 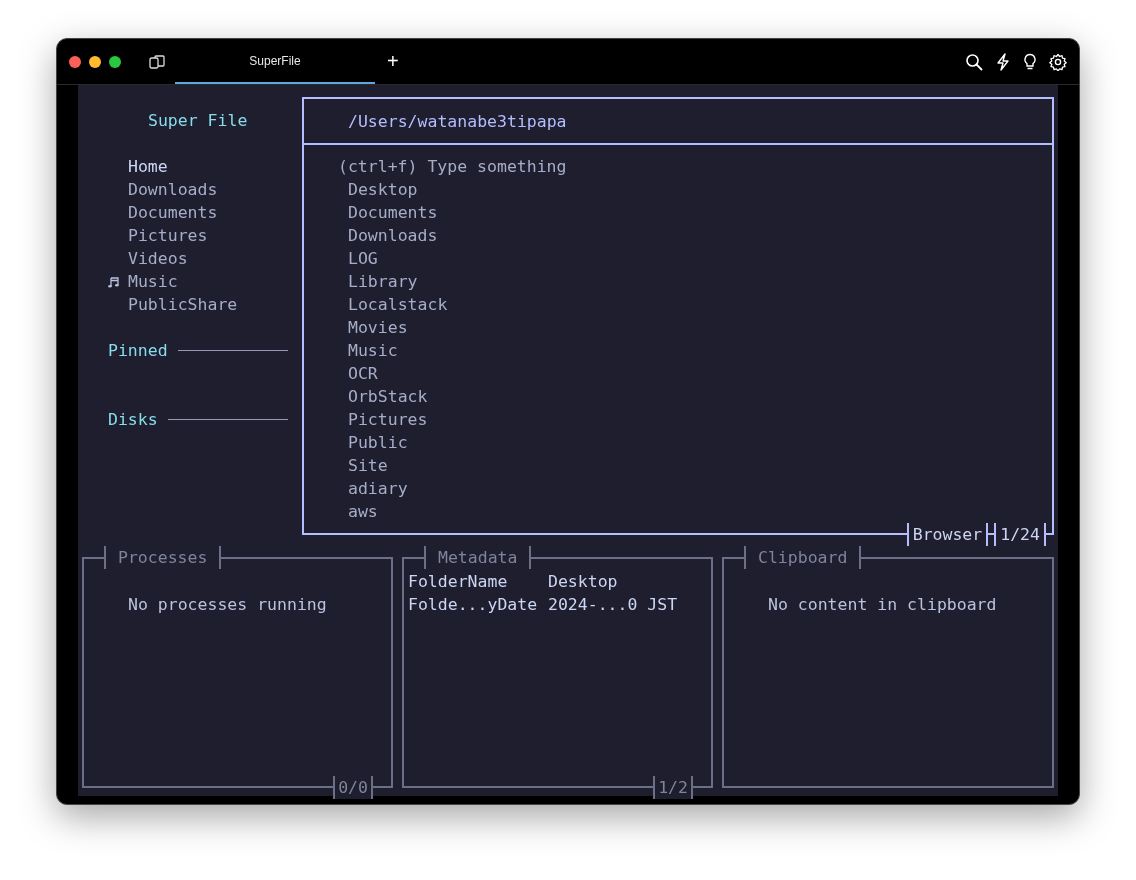 What do you see at coordinates (803, 557) in the screenshot?
I see `panel-title: Clipboard` at bounding box center [803, 557].